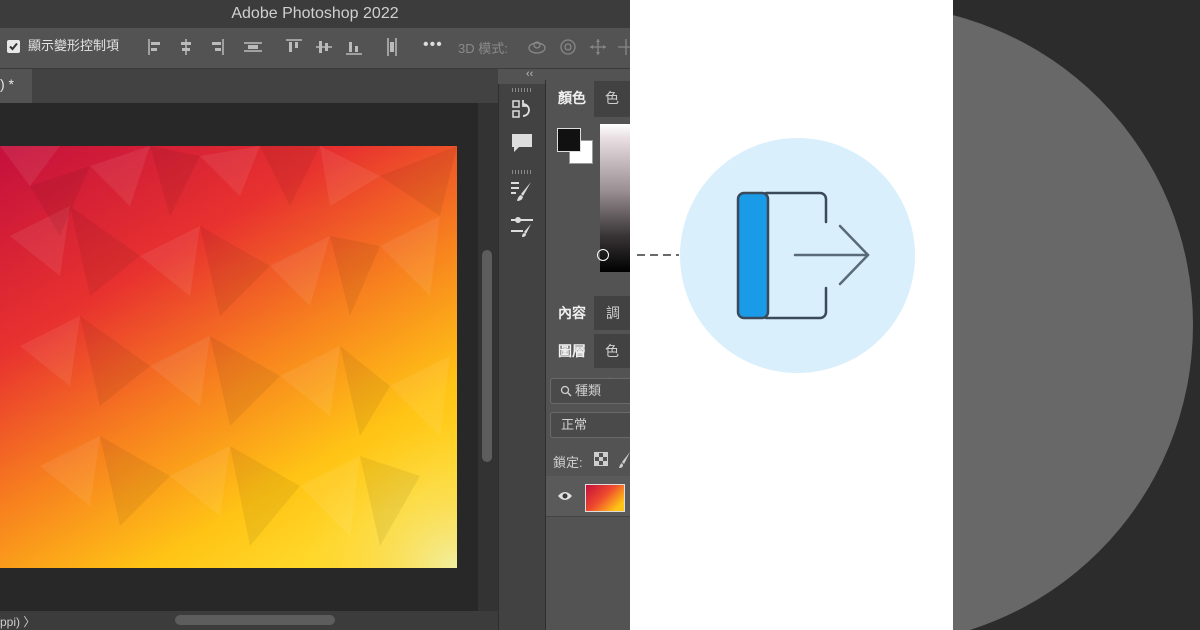  Describe the element at coordinates (570, 99) in the screenshot. I see `tab-color: 顏色` at that location.